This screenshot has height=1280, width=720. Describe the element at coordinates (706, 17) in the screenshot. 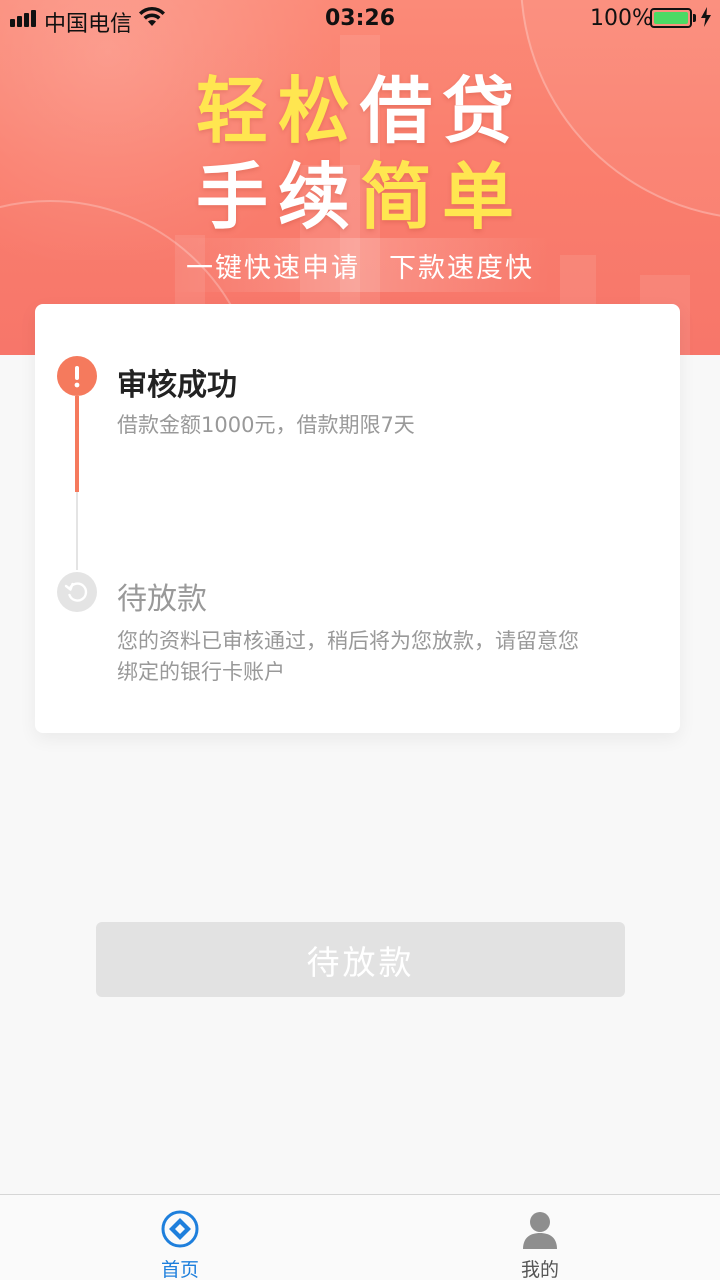

I see `charging-icon` at that location.